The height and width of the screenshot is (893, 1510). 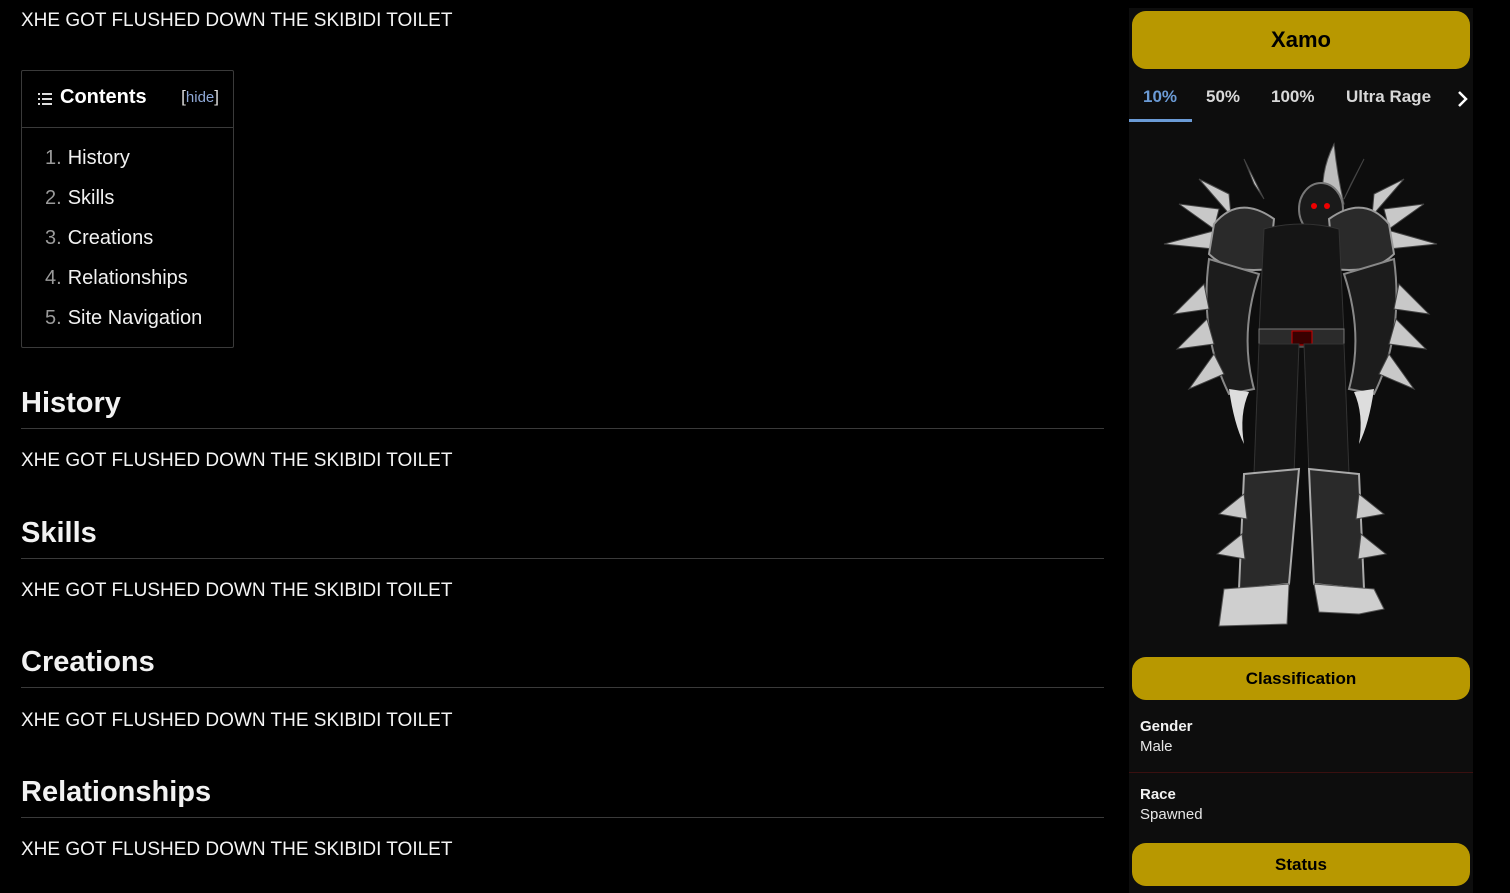 What do you see at coordinates (237, 590) in the screenshot?
I see `section-body-skills: XHE GOT FLUSHED DOWN THE SKIBIDI TOILET` at bounding box center [237, 590].